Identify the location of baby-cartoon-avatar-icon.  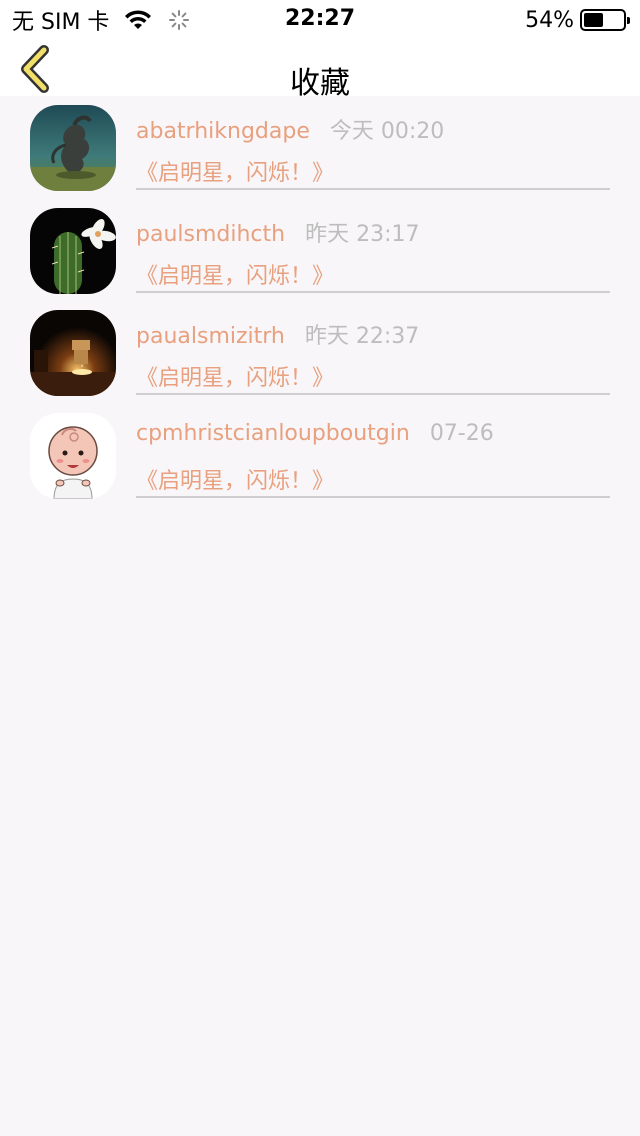
(73, 455).